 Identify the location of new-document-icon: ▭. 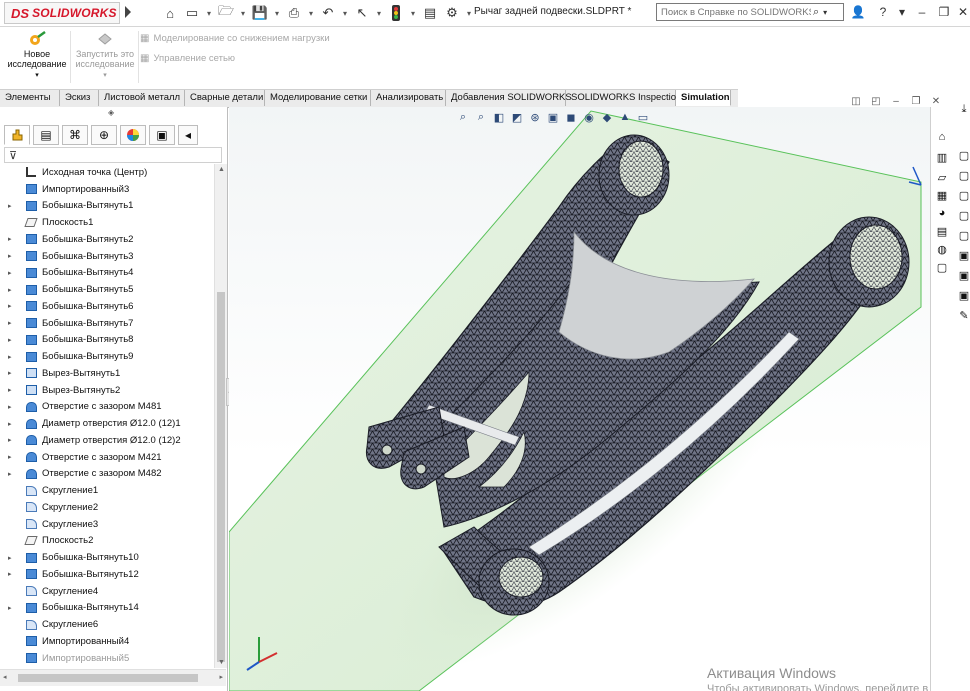
(192, 13).